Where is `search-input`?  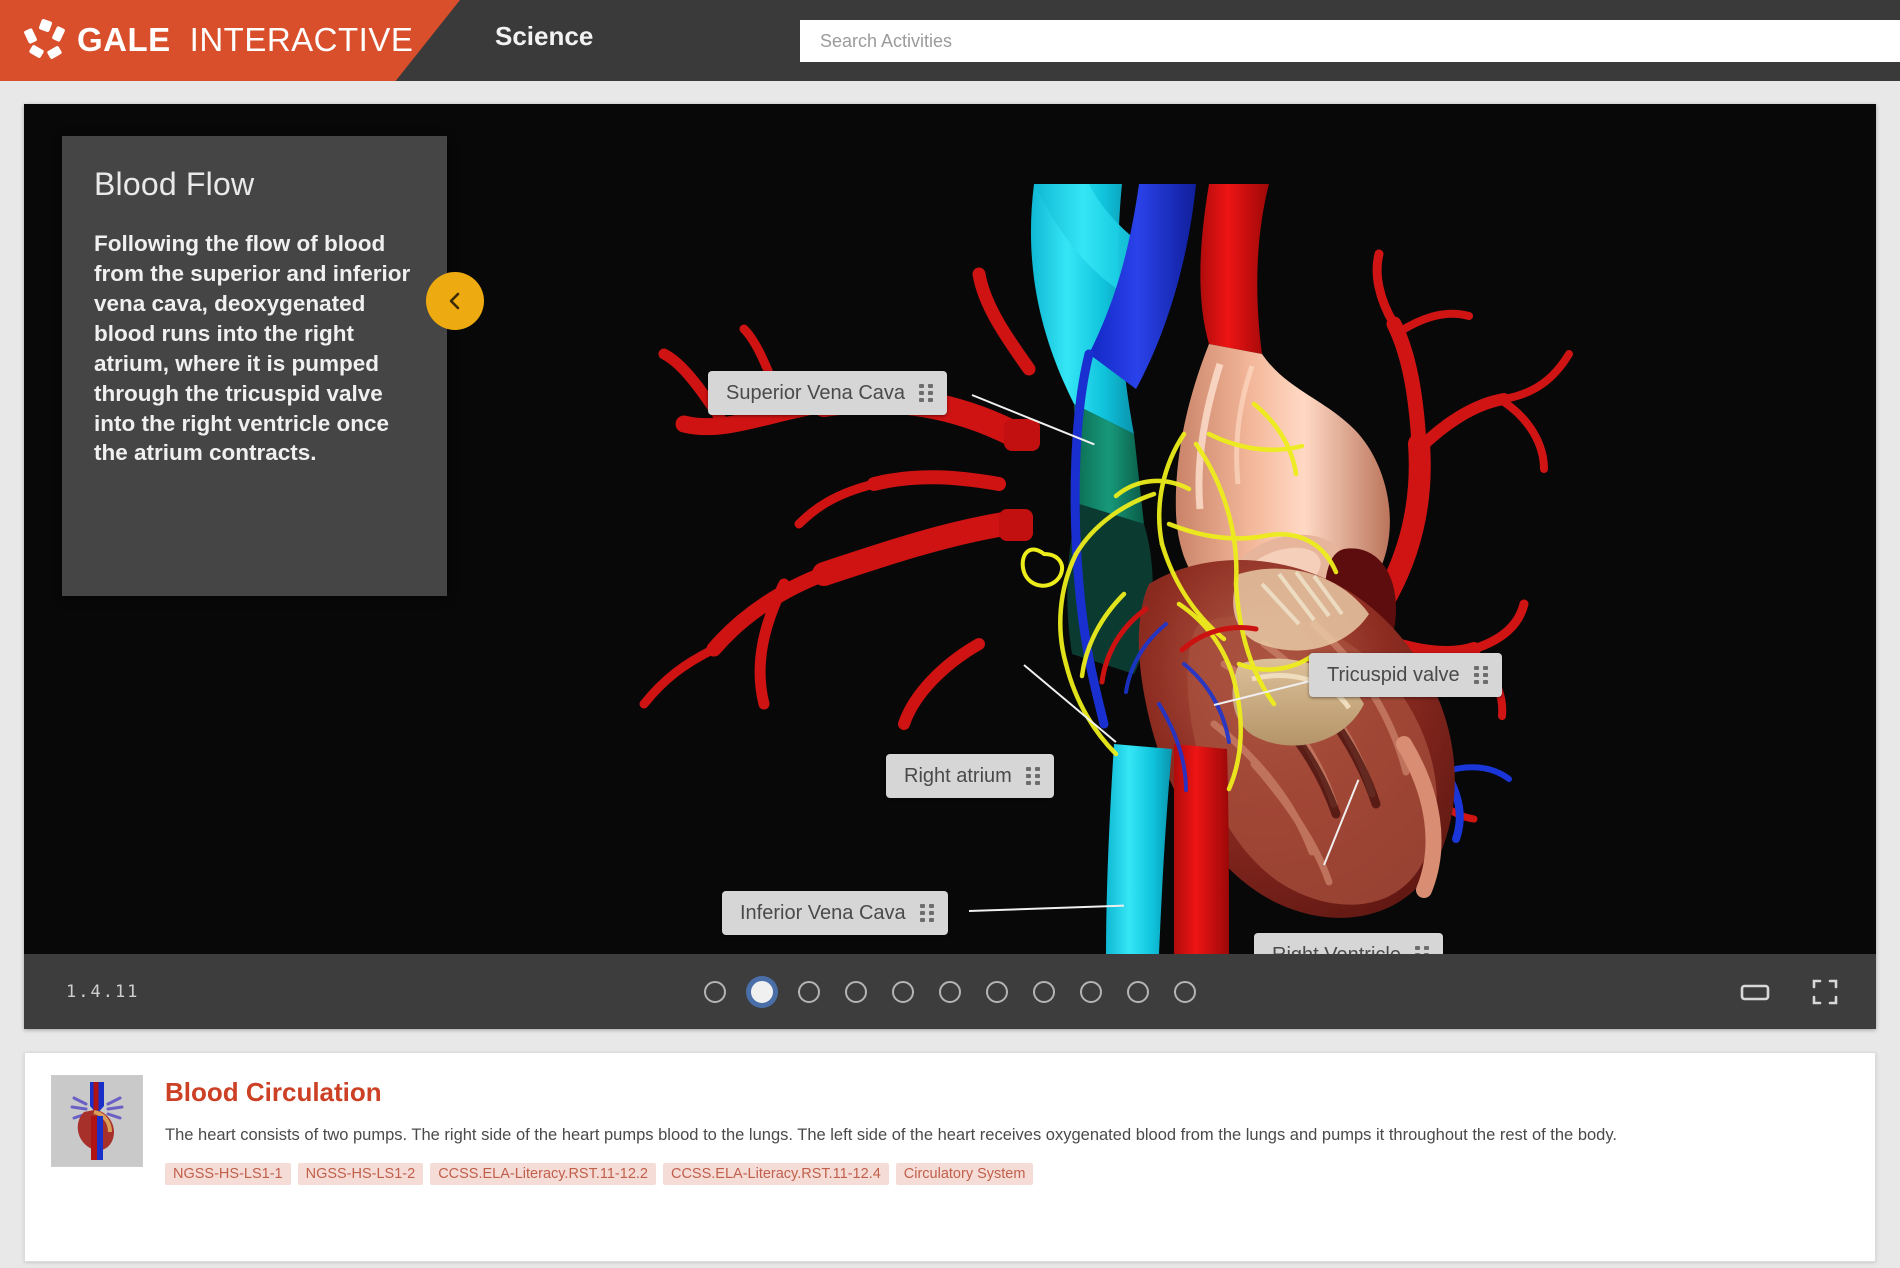
search-input is located at coordinates (1350, 41).